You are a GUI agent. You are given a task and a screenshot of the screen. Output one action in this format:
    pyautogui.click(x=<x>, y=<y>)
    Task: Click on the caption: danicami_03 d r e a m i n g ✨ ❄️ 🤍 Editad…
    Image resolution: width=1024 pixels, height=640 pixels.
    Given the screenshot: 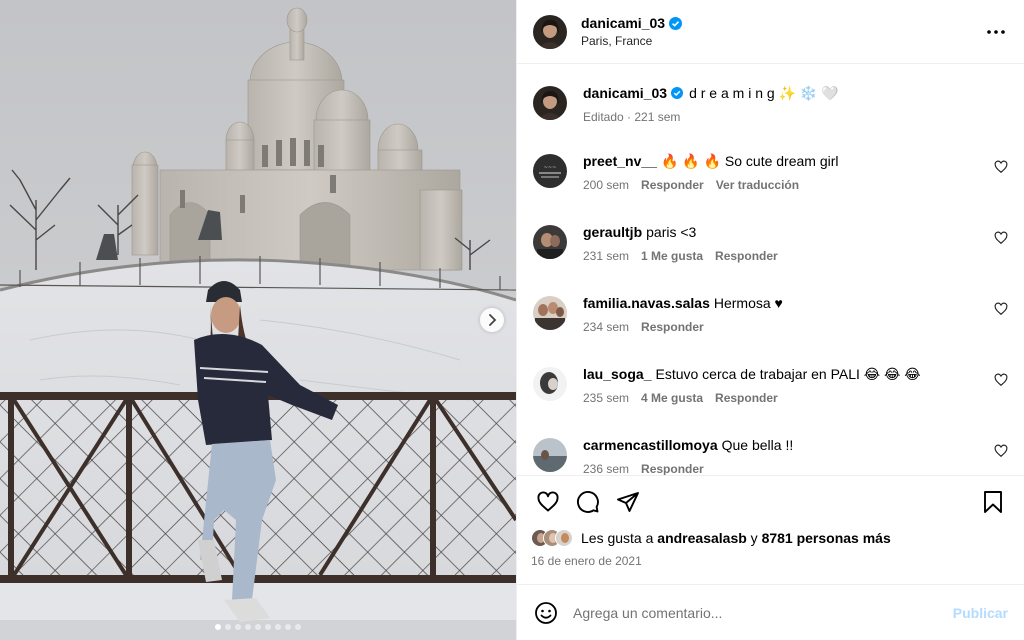 What is the action you would take?
    pyautogui.click(x=770, y=102)
    